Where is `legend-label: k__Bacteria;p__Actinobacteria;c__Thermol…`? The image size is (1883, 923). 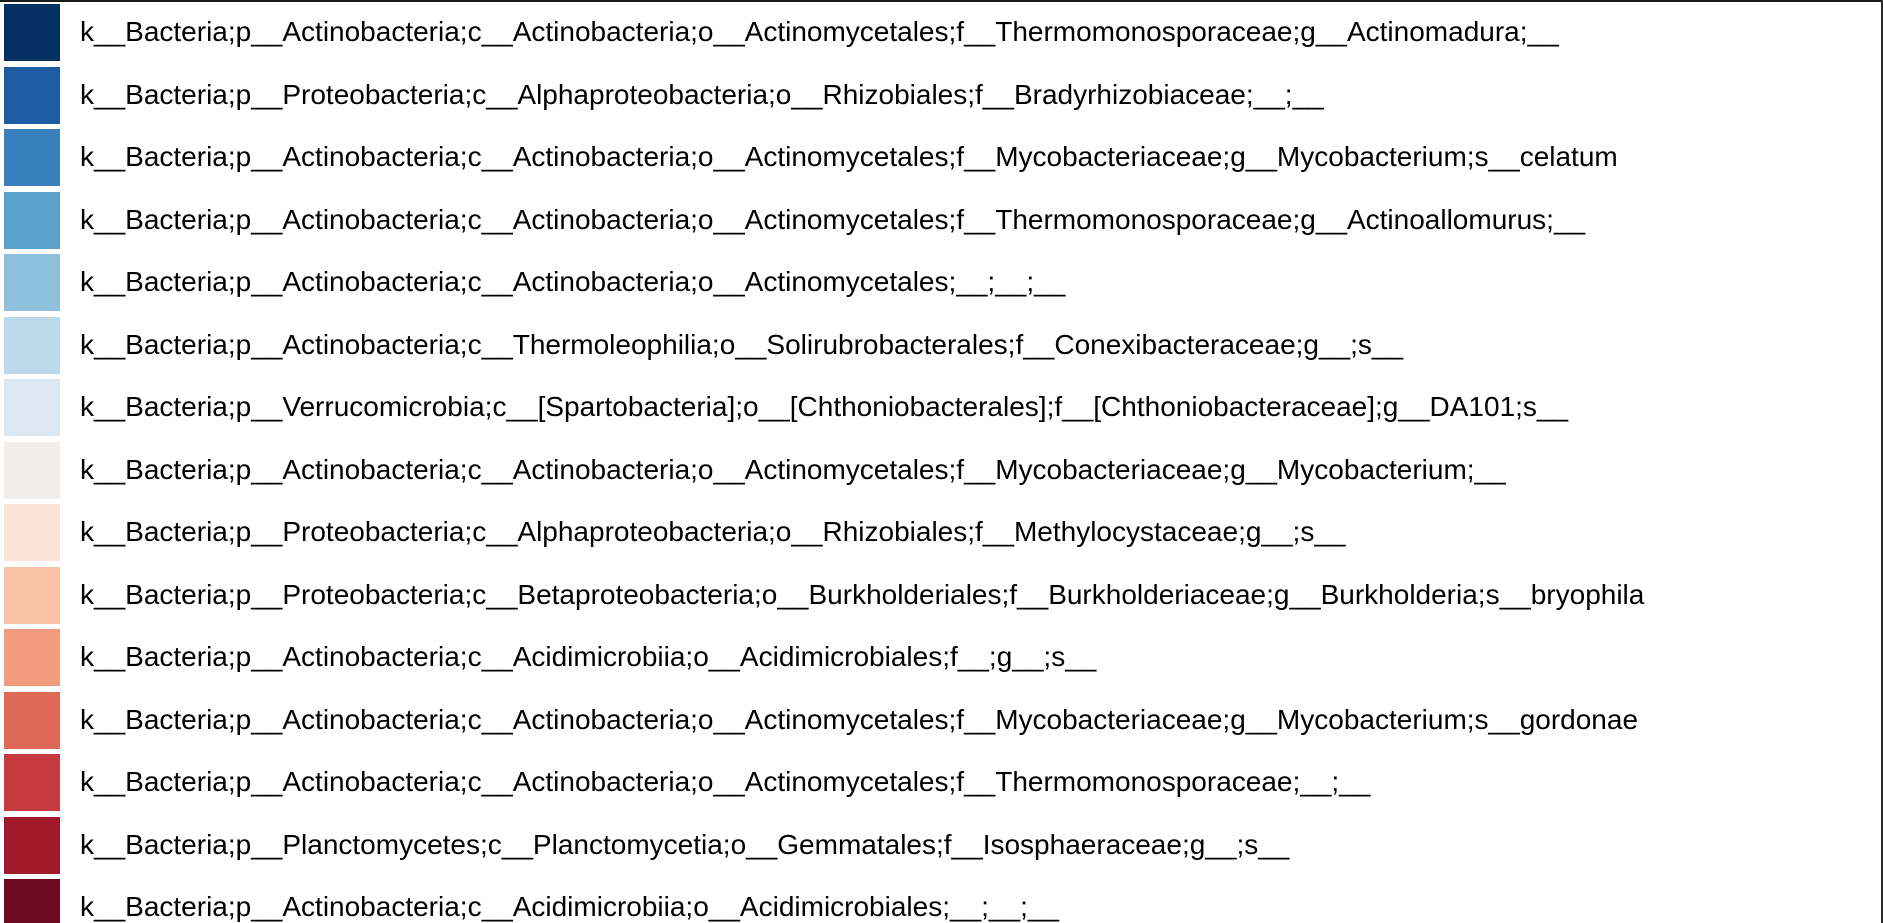
legend-label: k__Bacteria;p__Actinobacteria;c__Thermol… is located at coordinates (742, 344).